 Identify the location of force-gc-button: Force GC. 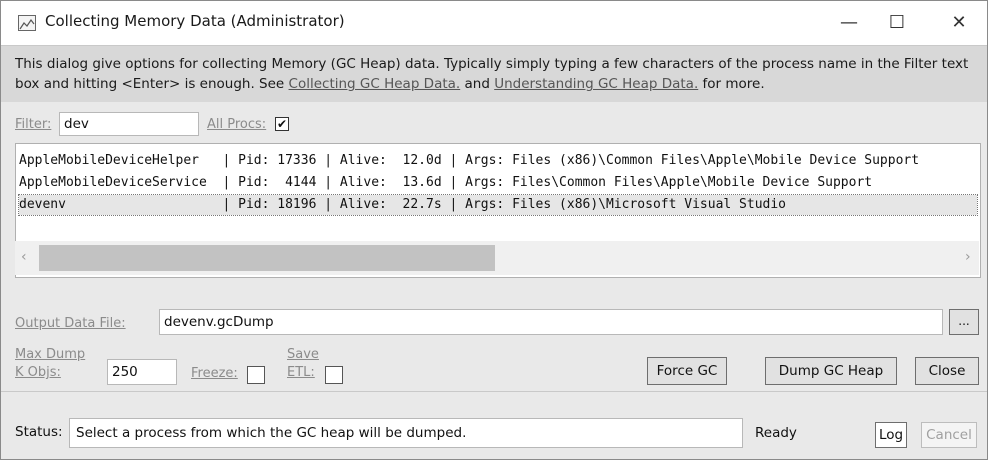
(687, 371).